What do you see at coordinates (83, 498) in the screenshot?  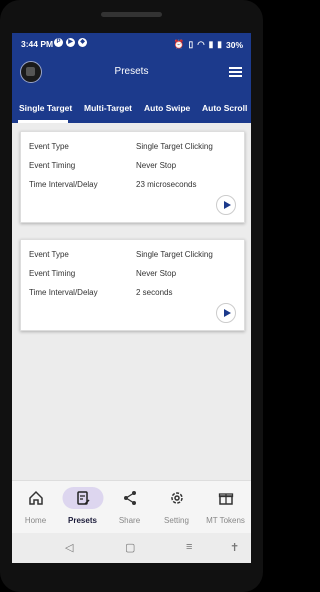 I see `presets-icon` at bounding box center [83, 498].